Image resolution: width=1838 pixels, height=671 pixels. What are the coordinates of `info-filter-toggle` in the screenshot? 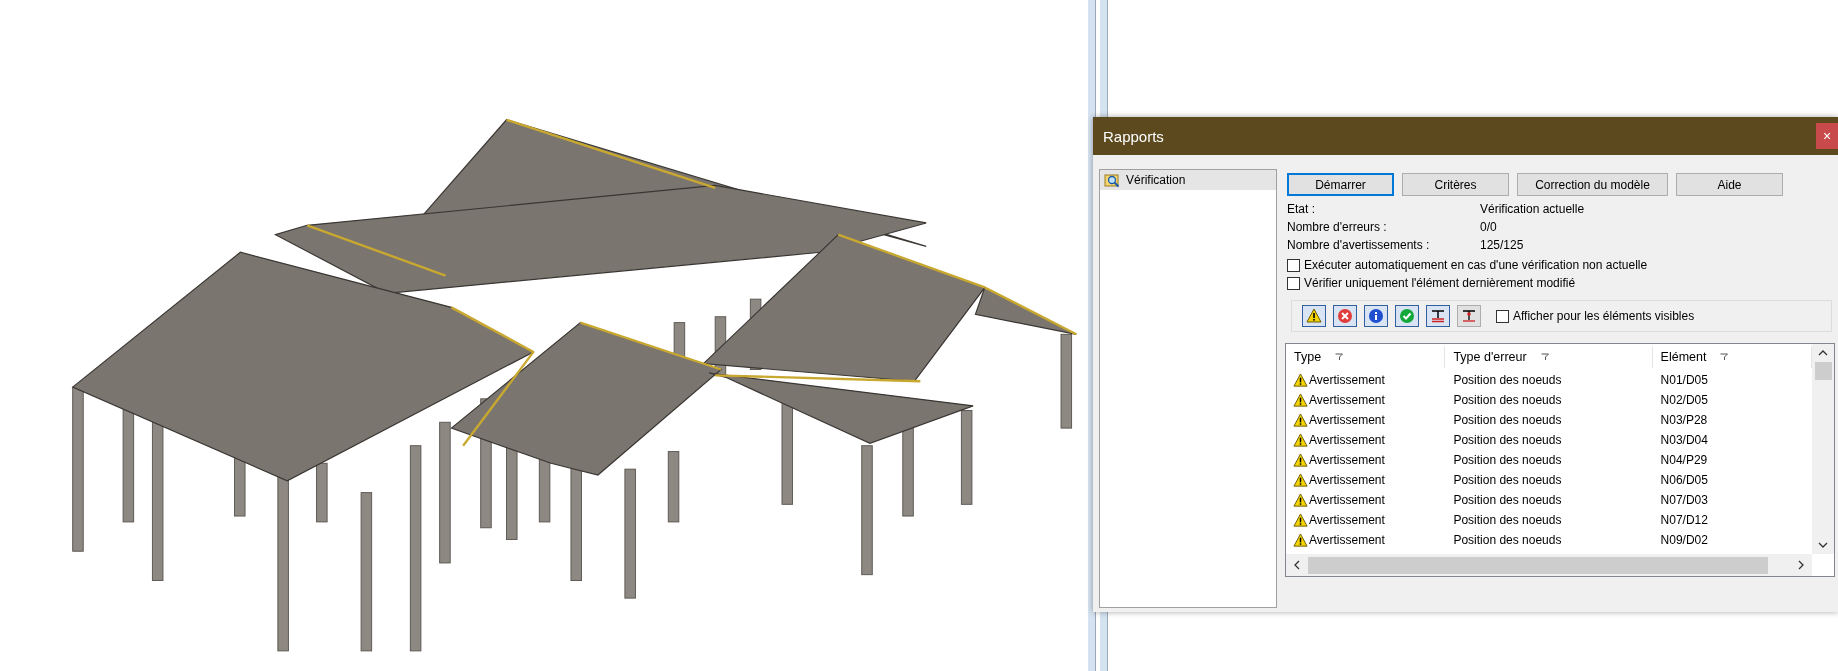 It's located at (1376, 316).